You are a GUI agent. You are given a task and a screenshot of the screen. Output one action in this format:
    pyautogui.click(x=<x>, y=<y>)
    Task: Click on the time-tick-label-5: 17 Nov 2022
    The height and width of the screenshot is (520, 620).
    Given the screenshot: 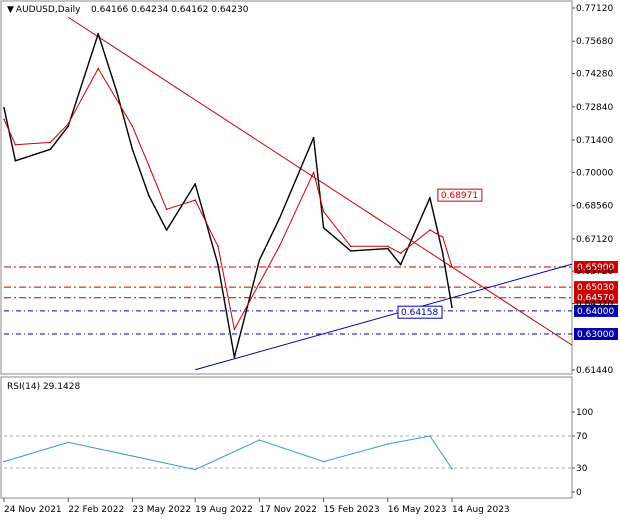 What is the action you would take?
    pyautogui.click(x=288, y=510)
    